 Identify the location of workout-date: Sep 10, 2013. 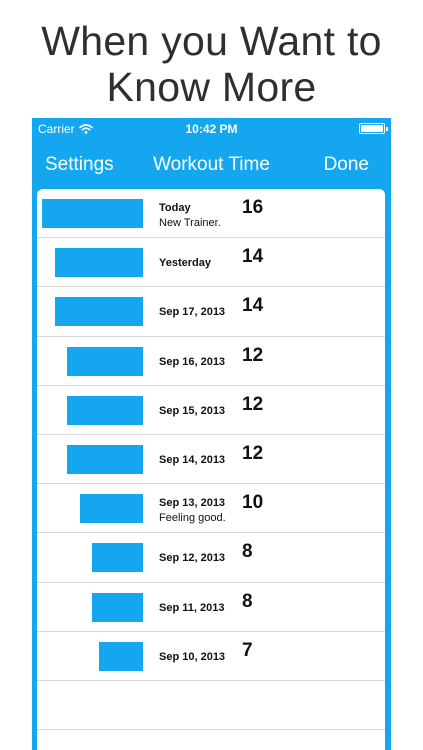
(192, 656).